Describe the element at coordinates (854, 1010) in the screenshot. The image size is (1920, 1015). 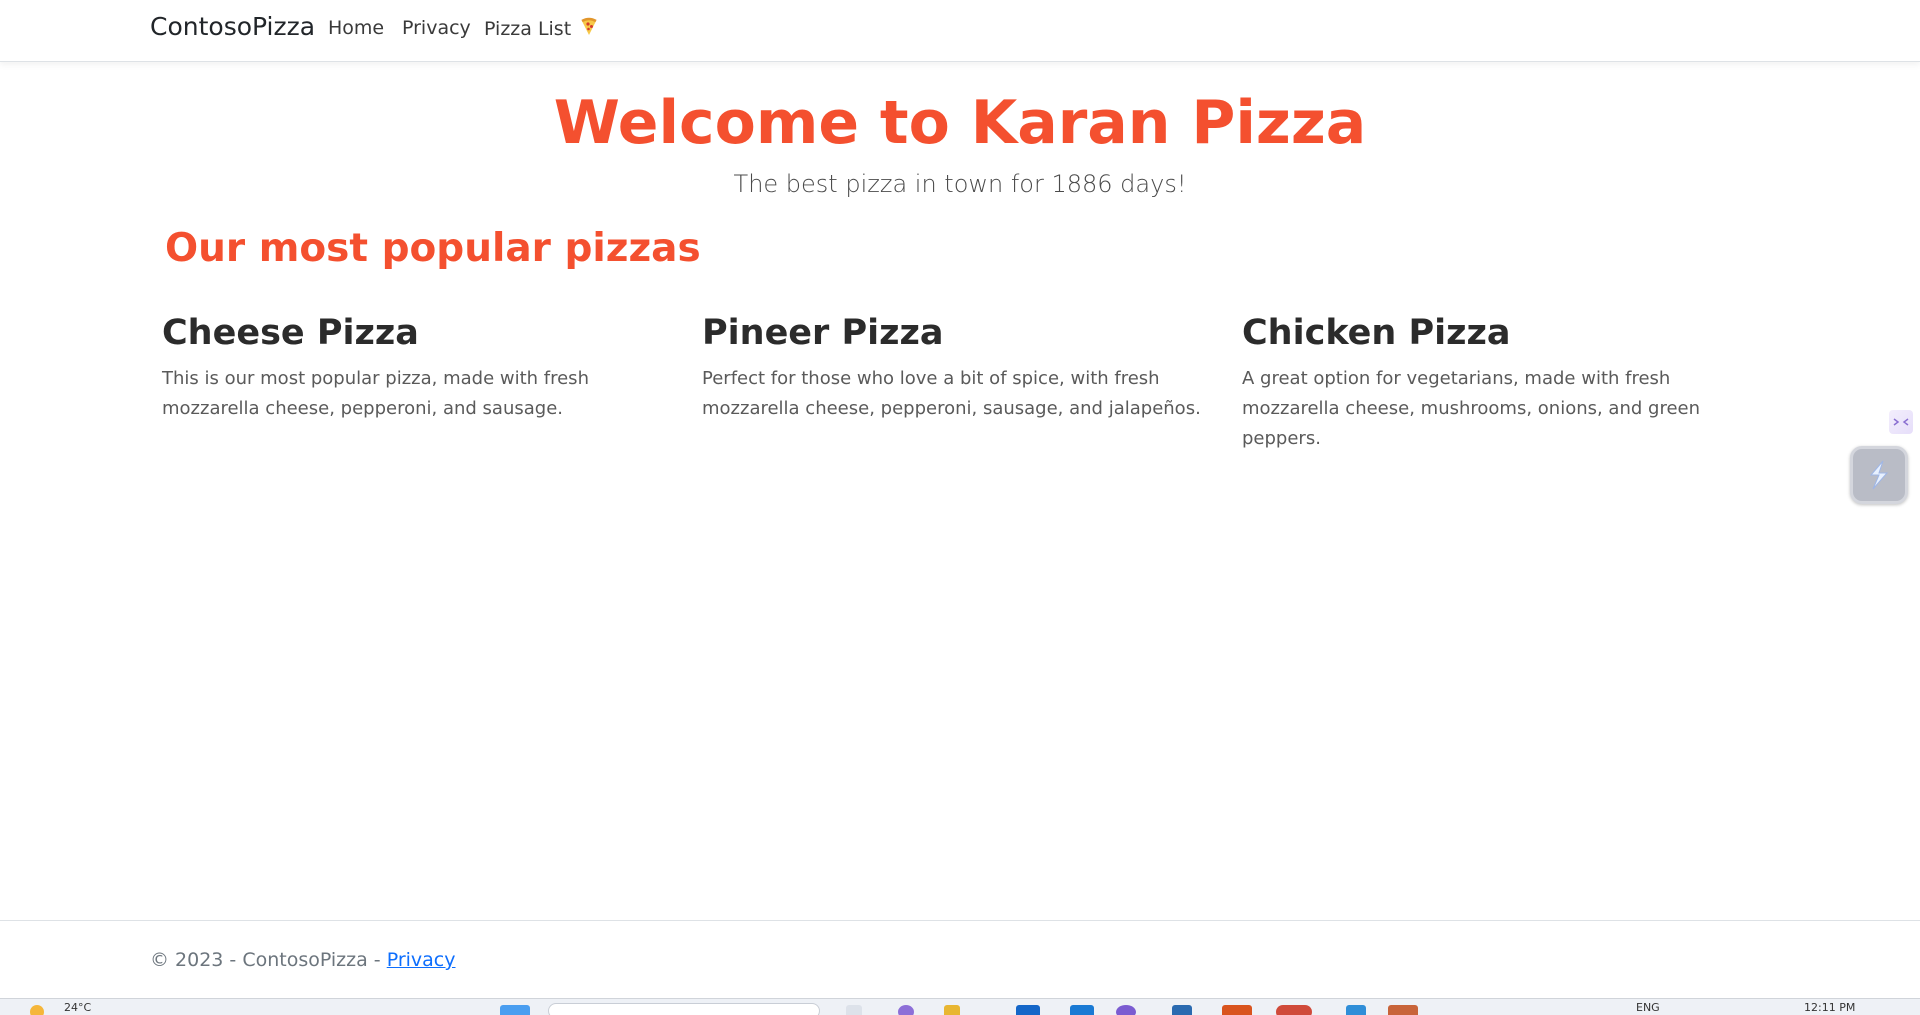
I see `task-view-icon` at that location.